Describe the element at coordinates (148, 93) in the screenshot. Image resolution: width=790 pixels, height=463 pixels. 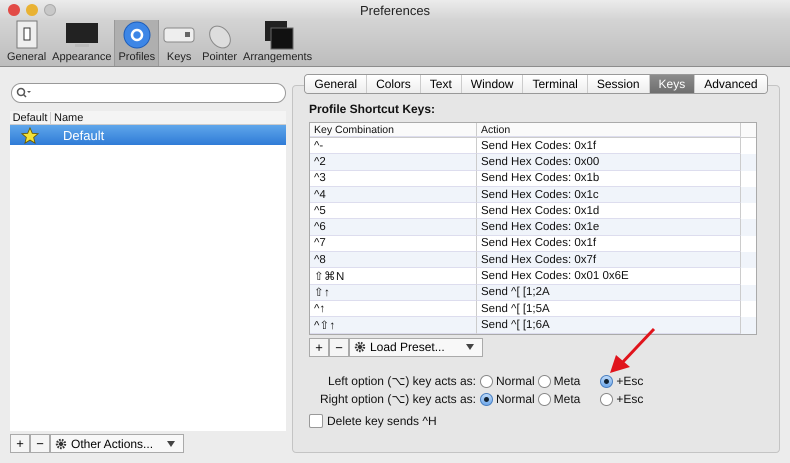
I see `search-field` at that location.